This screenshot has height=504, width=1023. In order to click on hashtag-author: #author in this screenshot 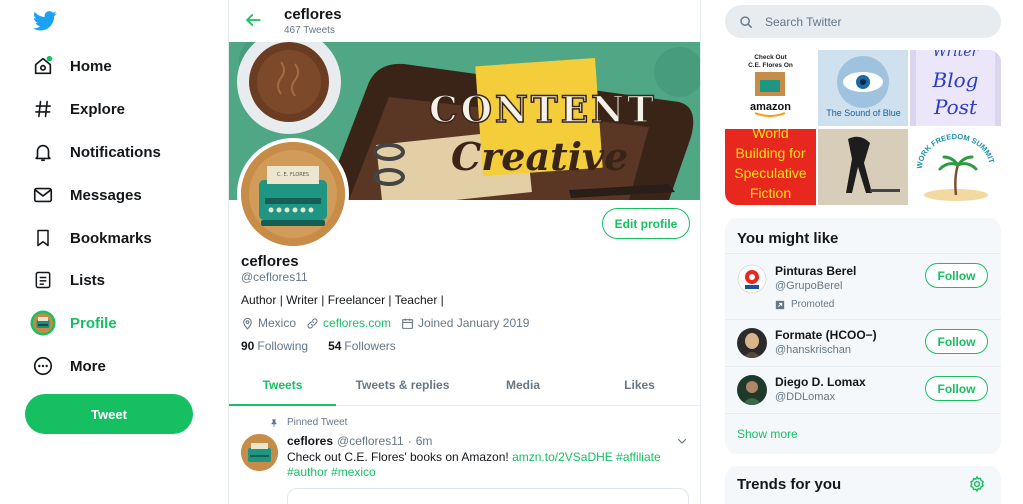, I will do `click(307, 472)`.